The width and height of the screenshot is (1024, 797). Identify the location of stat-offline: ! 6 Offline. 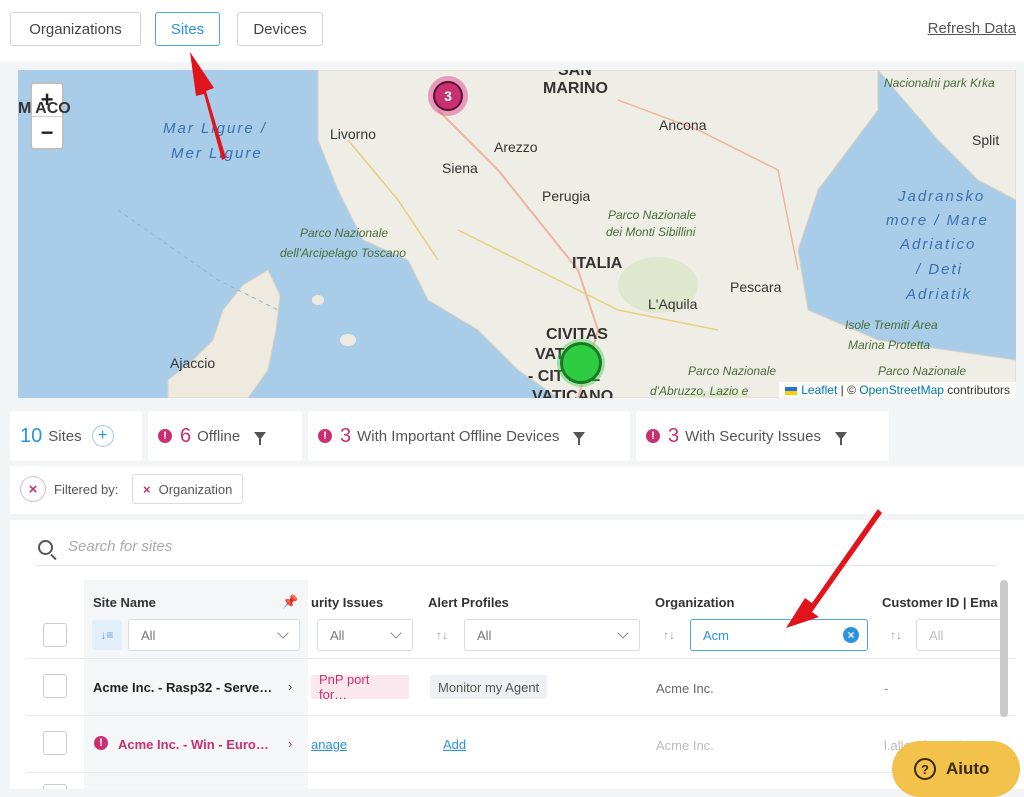
(225, 436).